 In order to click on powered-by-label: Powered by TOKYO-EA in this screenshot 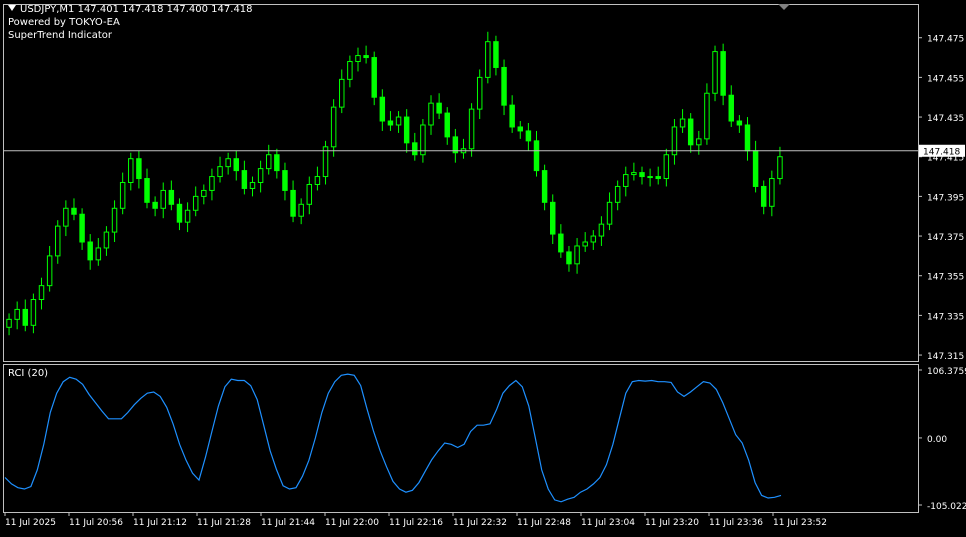, I will do `click(64, 22)`.